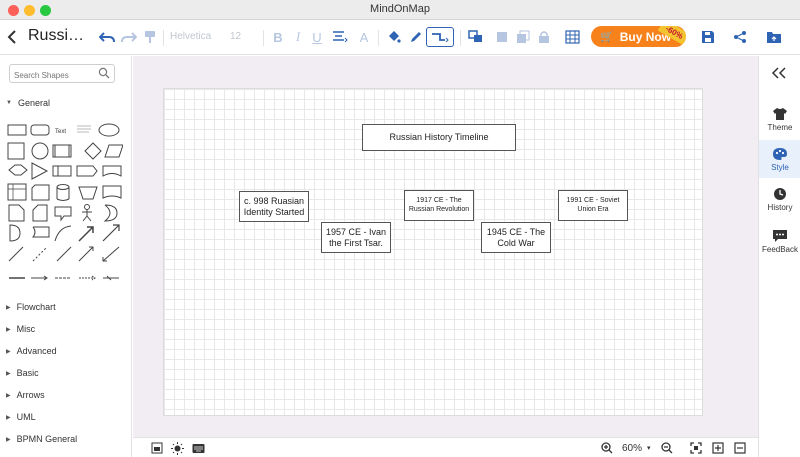 This screenshot has height=457, width=800. I want to click on internal-storage-shape, so click(62, 171).